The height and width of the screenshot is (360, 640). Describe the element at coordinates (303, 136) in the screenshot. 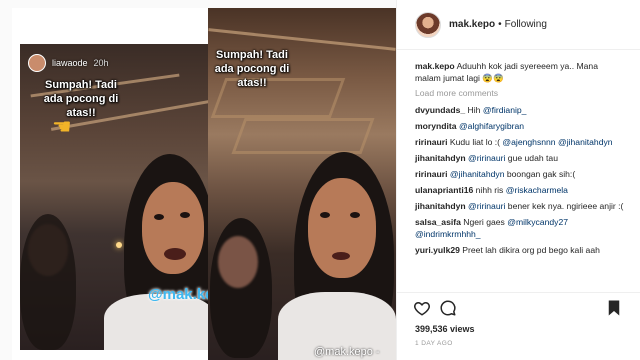

I see `staircase-rail` at that location.